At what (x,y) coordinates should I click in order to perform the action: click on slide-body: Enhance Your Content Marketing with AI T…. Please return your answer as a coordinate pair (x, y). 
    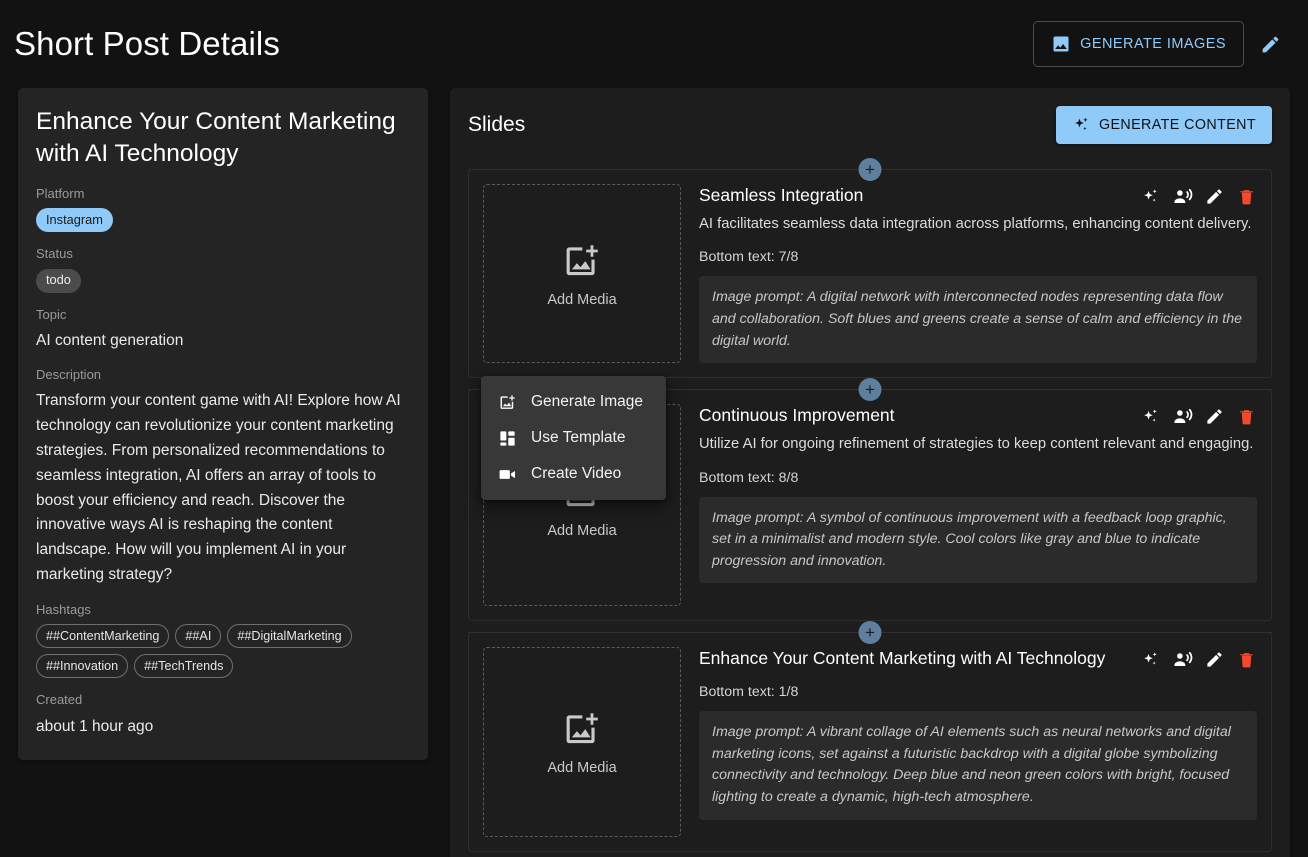
    Looking at the image, I should click on (978, 742).